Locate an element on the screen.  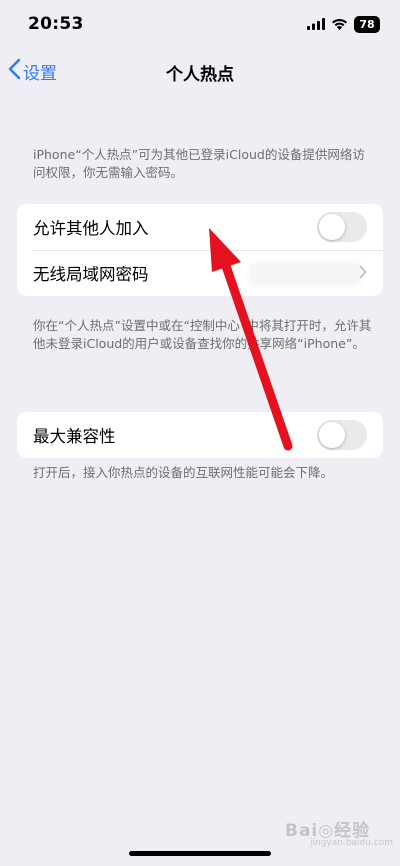
max-compat-row: 最大兼容性 is located at coordinates (200, 435).